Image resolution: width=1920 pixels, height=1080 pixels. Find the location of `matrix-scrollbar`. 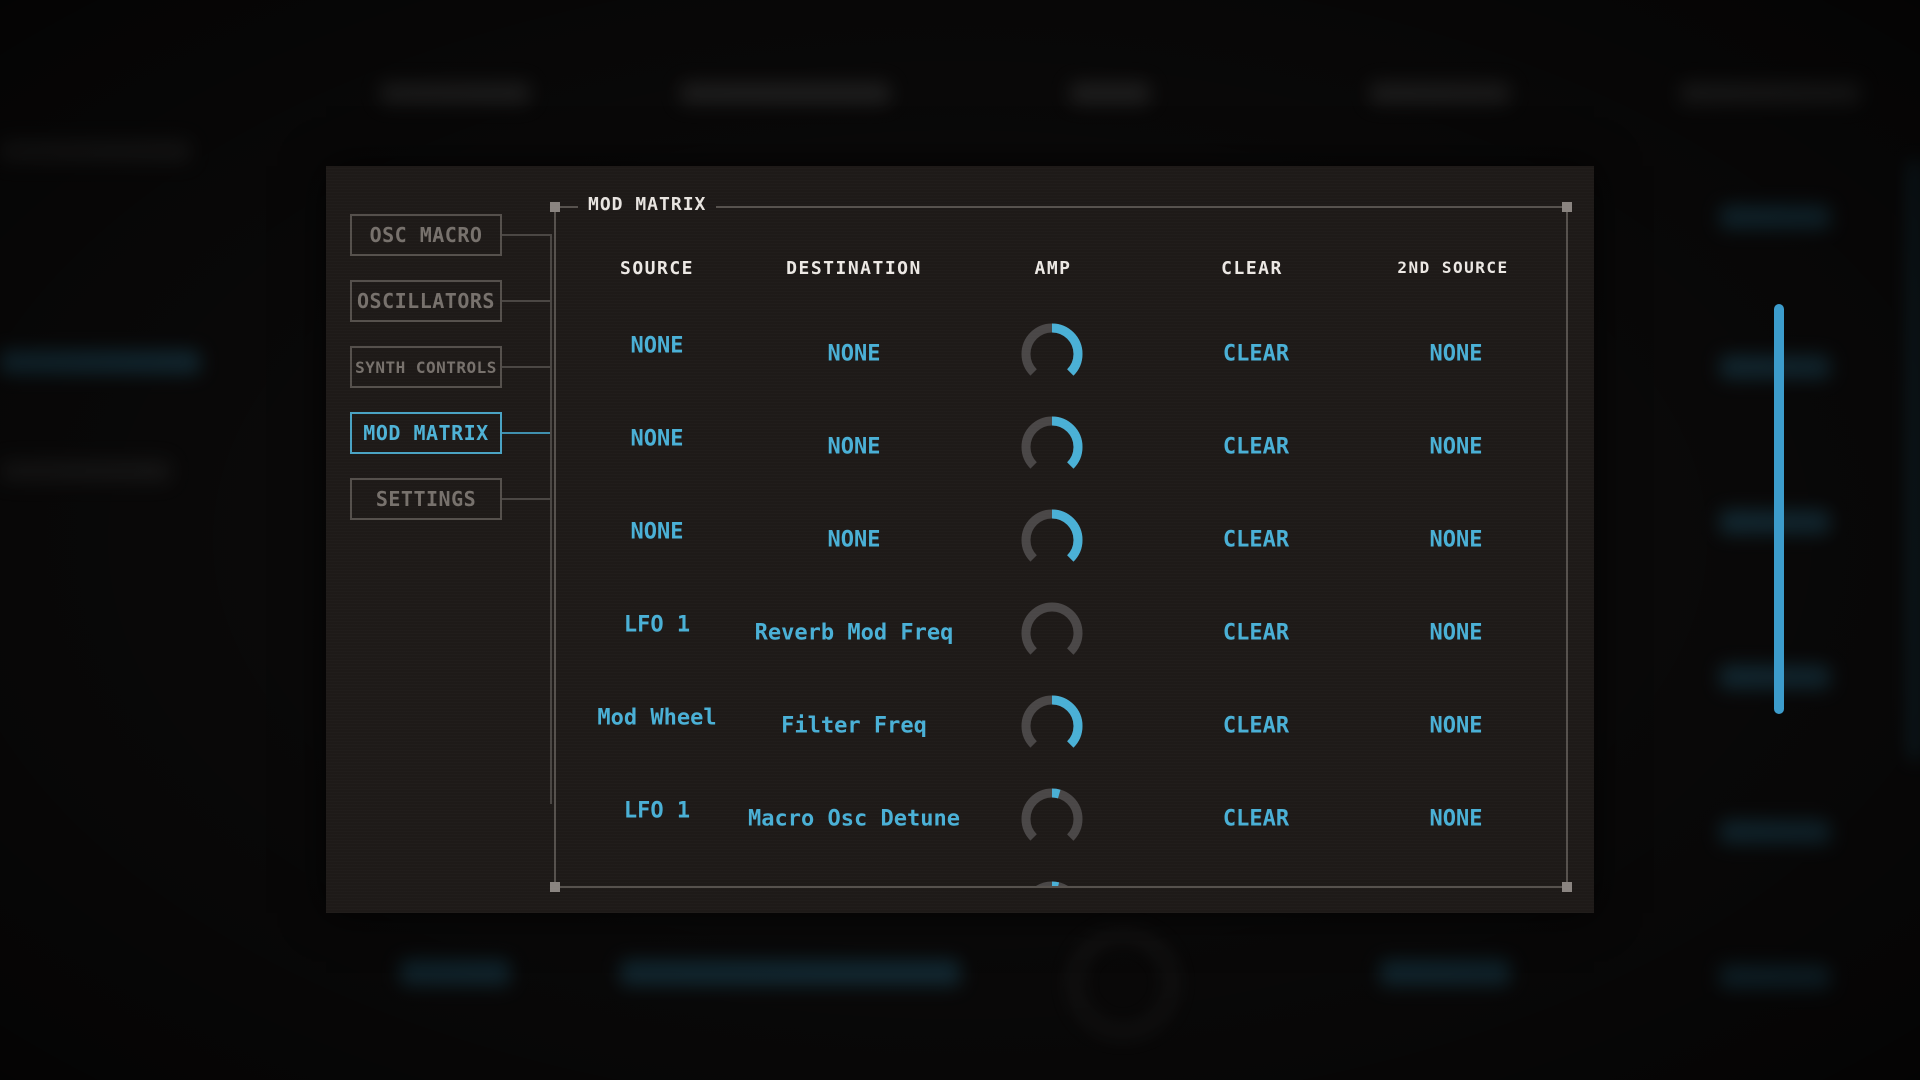

matrix-scrollbar is located at coordinates (1779, 509).